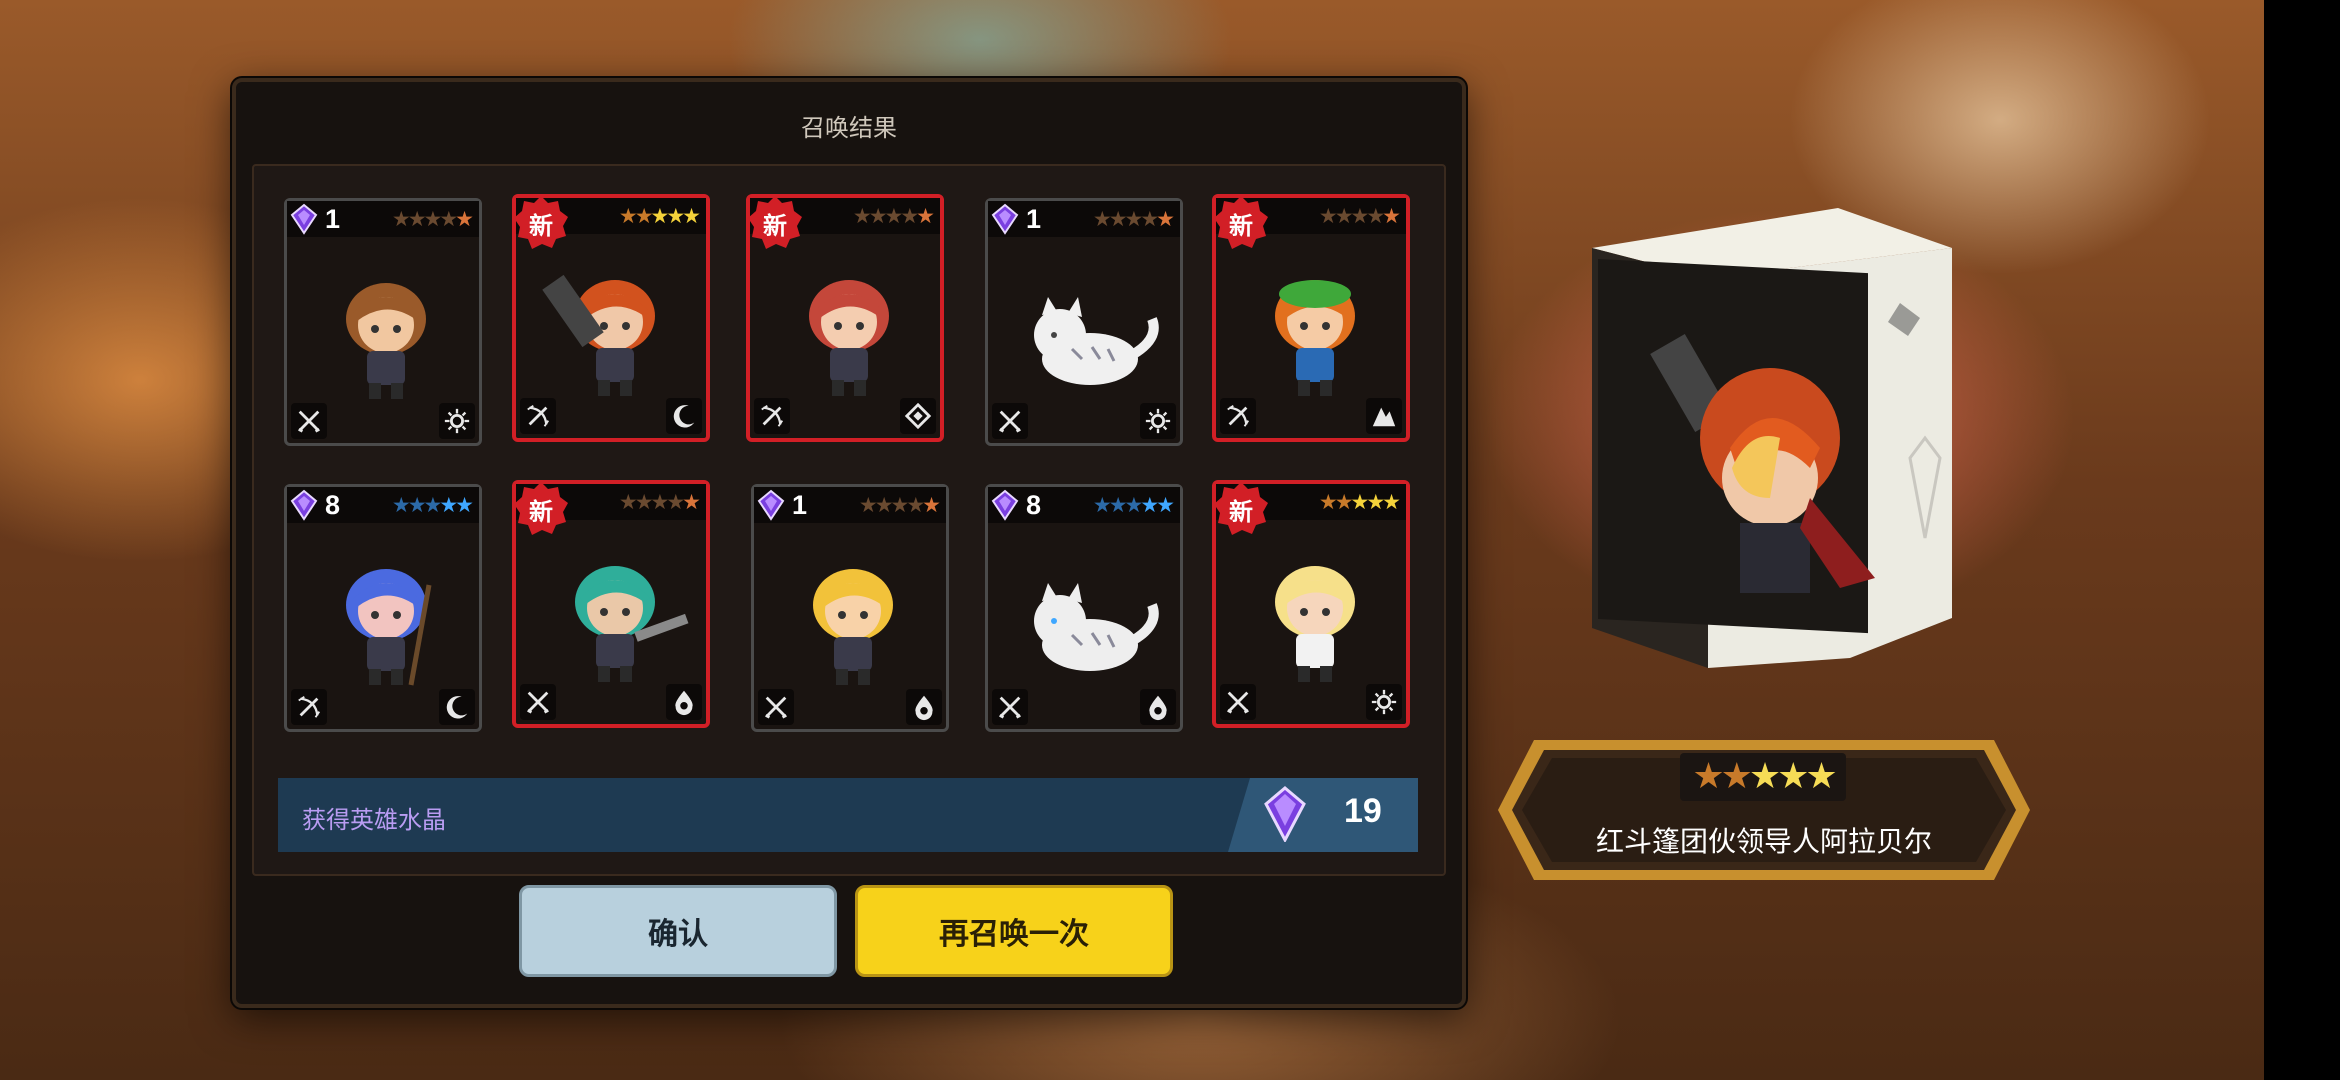  What do you see at coordinates (374, 820) in the screenshot?
I see `hero-crystal-label: 获得英雄水晶` at bounding box center [374, 820].